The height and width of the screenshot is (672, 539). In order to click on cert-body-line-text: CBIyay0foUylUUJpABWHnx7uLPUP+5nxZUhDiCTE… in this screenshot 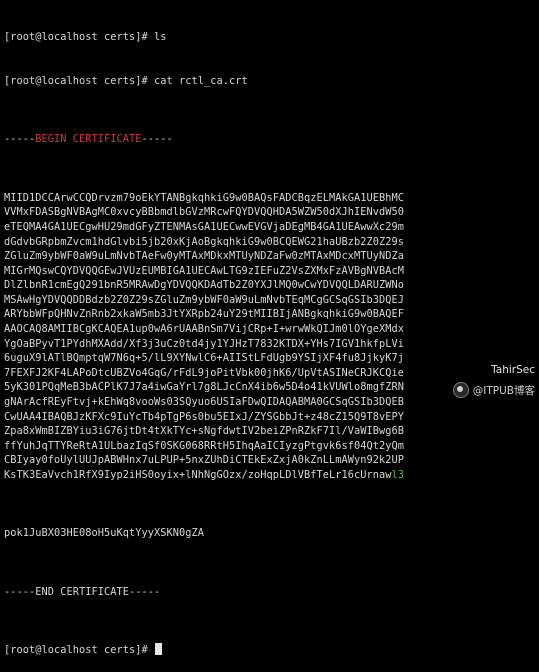, I will do `click(204, 460)`.